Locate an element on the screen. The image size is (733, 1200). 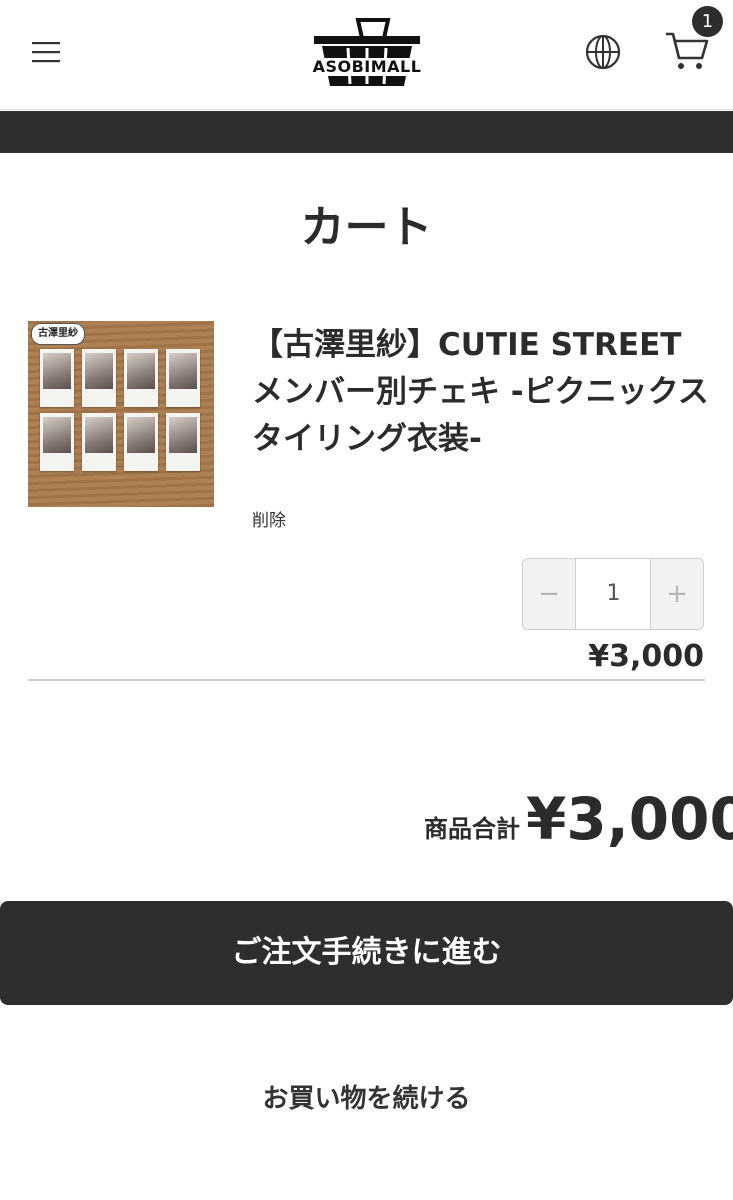
product-thumbnail: 古澤里紗 is located at coordinates (121, 414).